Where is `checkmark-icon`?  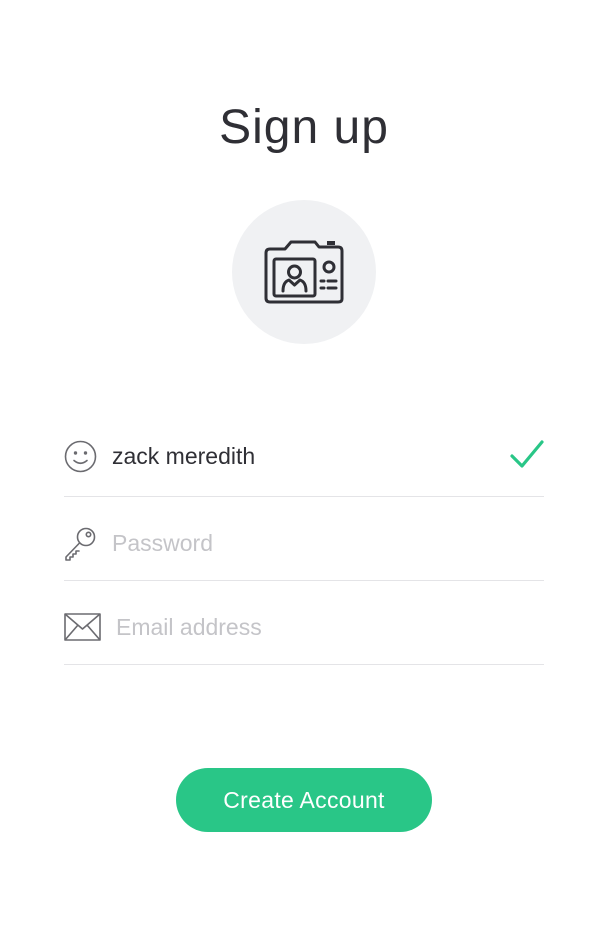
checkmark-icon is located at coordinates (527, 455).